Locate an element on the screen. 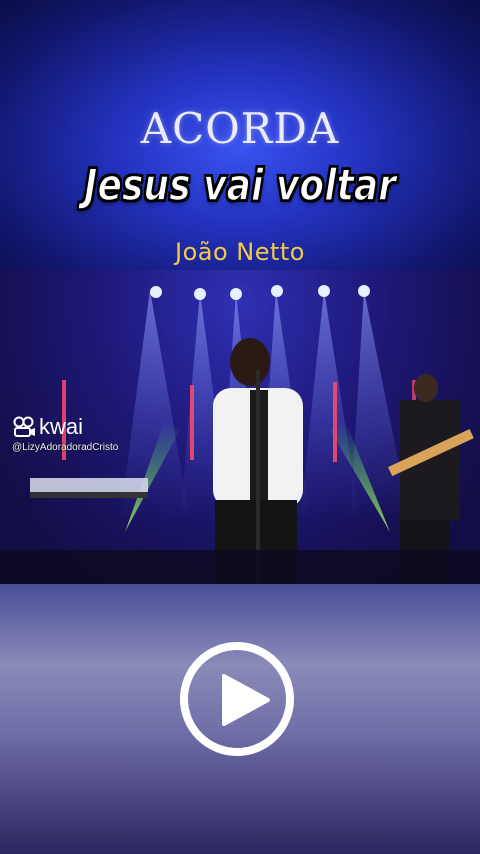  kwai-brand: kwai is located at coordinates (61, 426).